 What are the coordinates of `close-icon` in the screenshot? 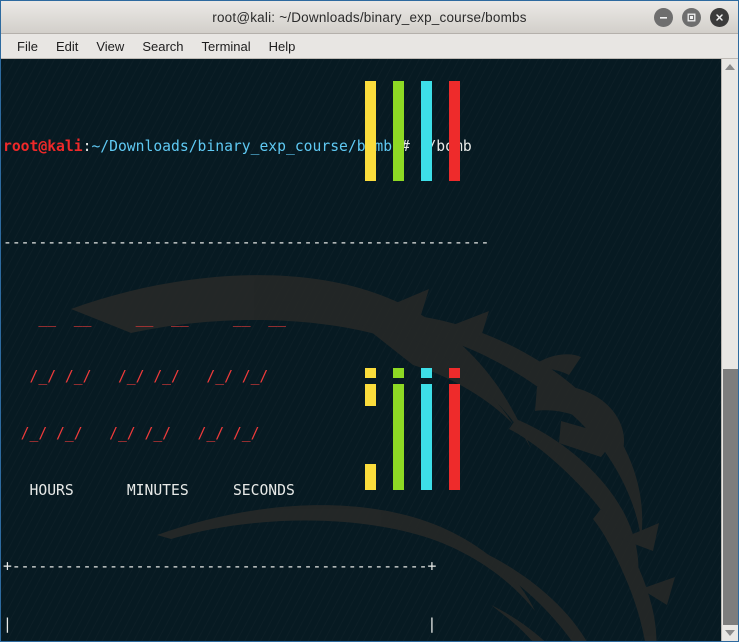 It's located at (719, 17).